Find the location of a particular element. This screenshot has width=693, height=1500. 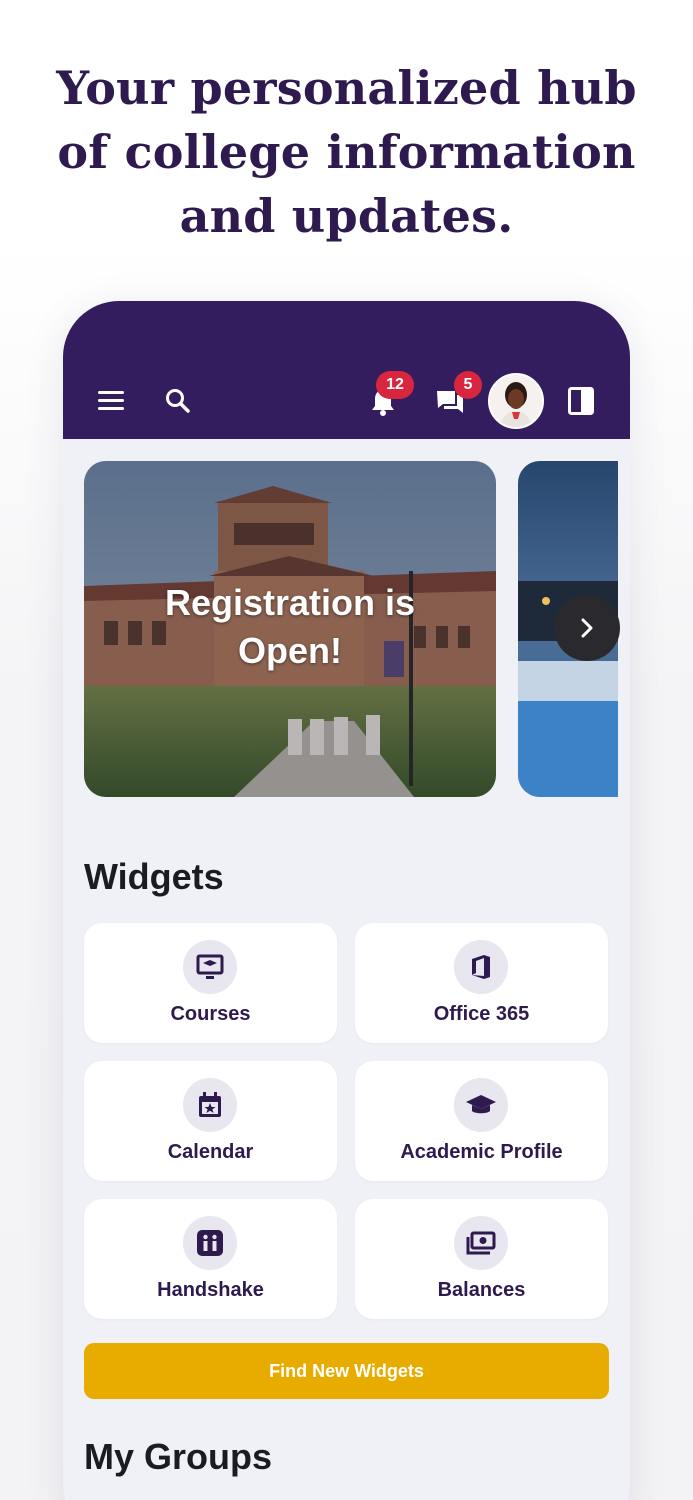

presentation-icon is located at coordinates (210, 967).